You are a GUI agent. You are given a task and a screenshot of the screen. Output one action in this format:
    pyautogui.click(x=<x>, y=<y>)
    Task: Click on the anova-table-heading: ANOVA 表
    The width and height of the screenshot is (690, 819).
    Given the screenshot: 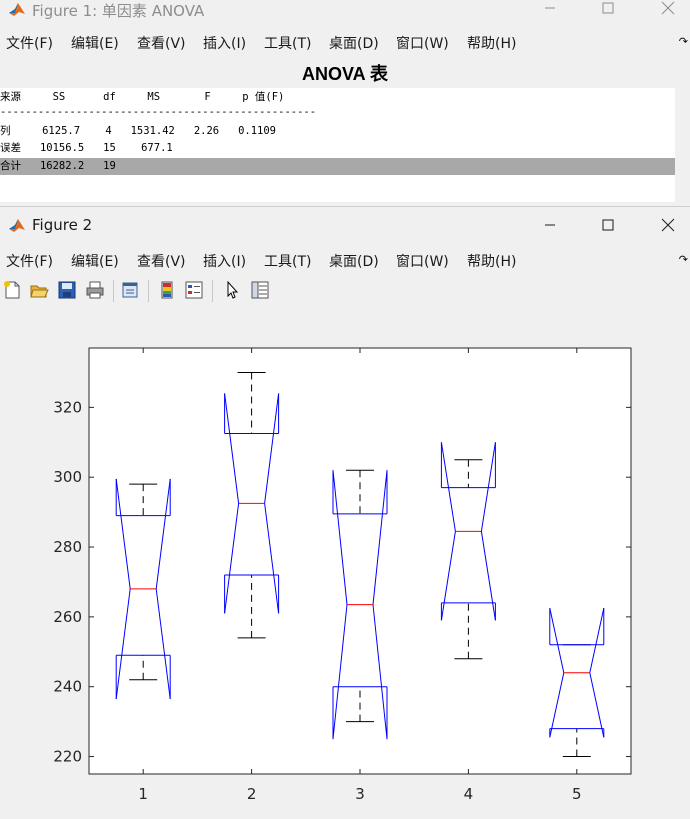 What is the action you would take?
    pyautogui.click(x=344, y=74)
    